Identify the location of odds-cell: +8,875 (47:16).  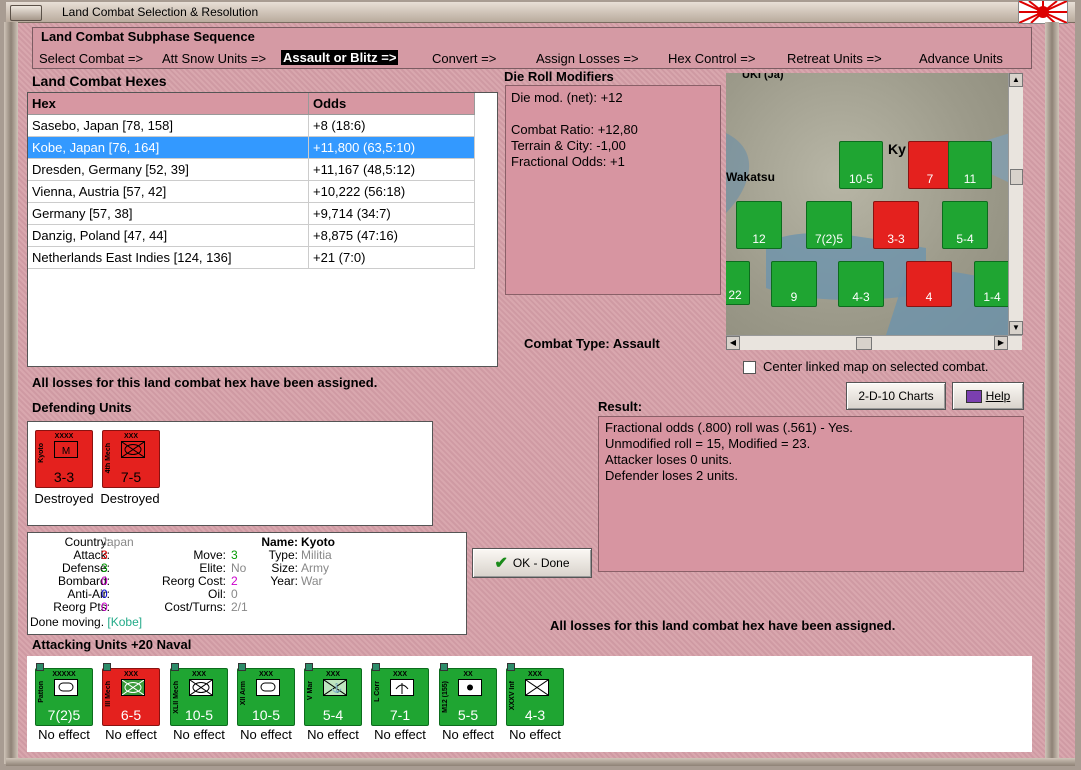
(391, 235).